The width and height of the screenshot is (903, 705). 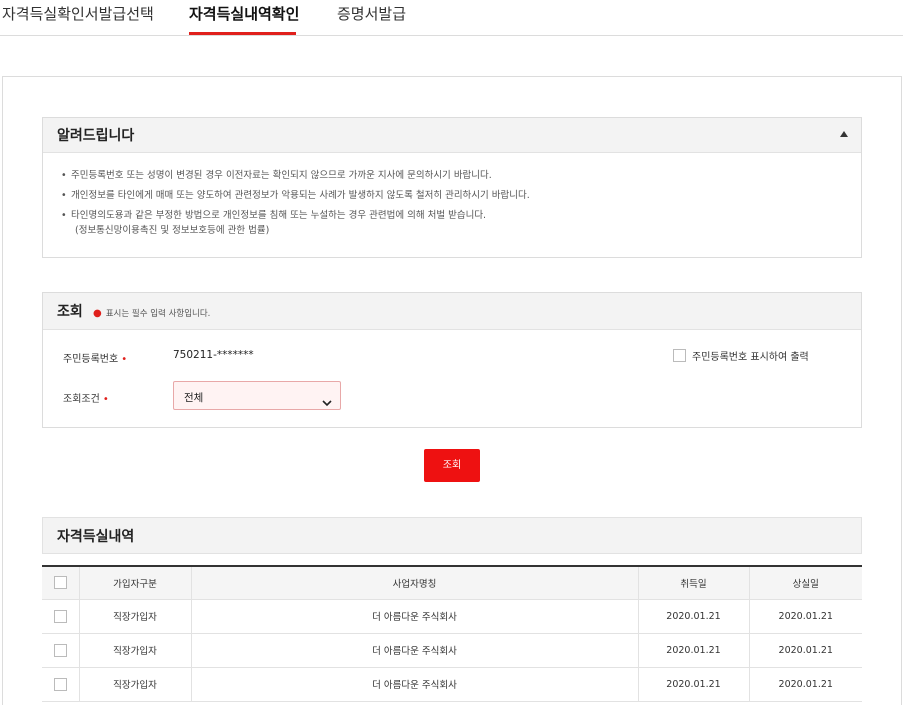 I want to click on search-title: 조회, so click(x=70, y=312).